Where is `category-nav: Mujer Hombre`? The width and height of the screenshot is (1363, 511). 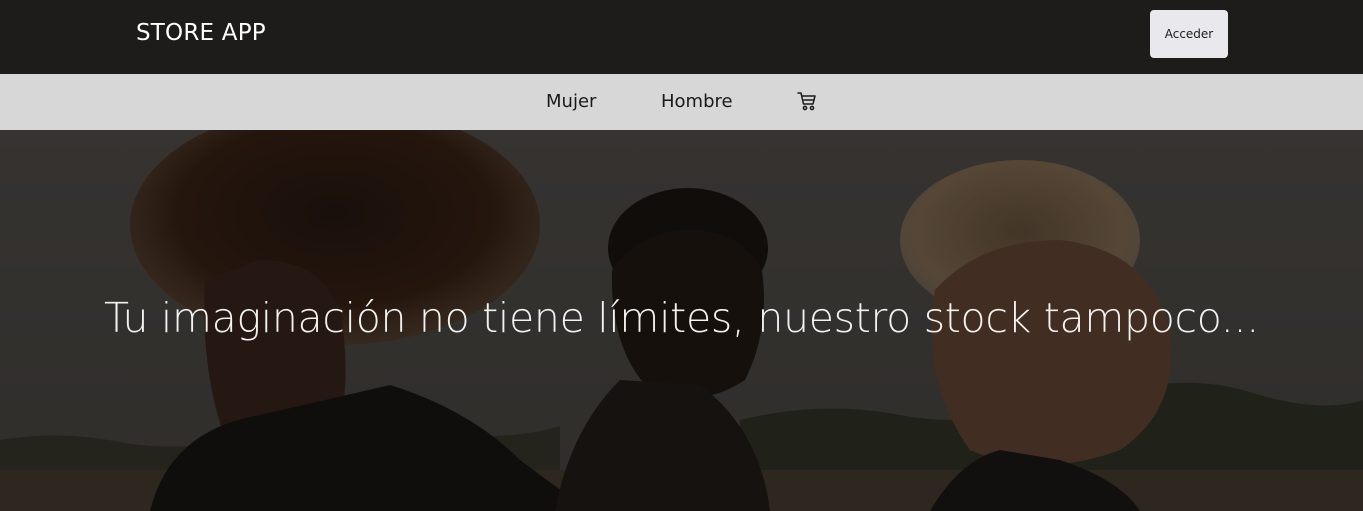
category-nav: Mujer Hombre is located at coordinates (681, 102).